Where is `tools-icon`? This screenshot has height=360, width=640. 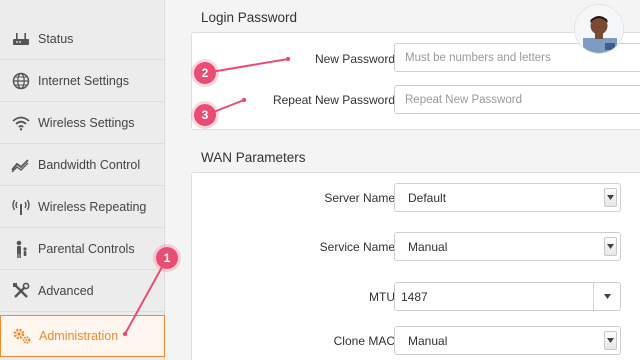
tools-icon is located at coordinates (19, 291).